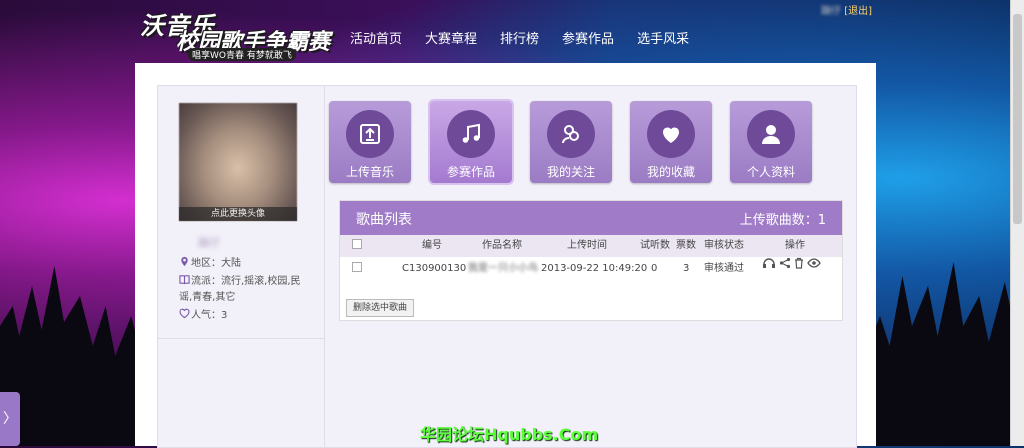 The height and width of the screenshot is (448, 1024). I want to click on col-id: 编号, so click(432, 245).